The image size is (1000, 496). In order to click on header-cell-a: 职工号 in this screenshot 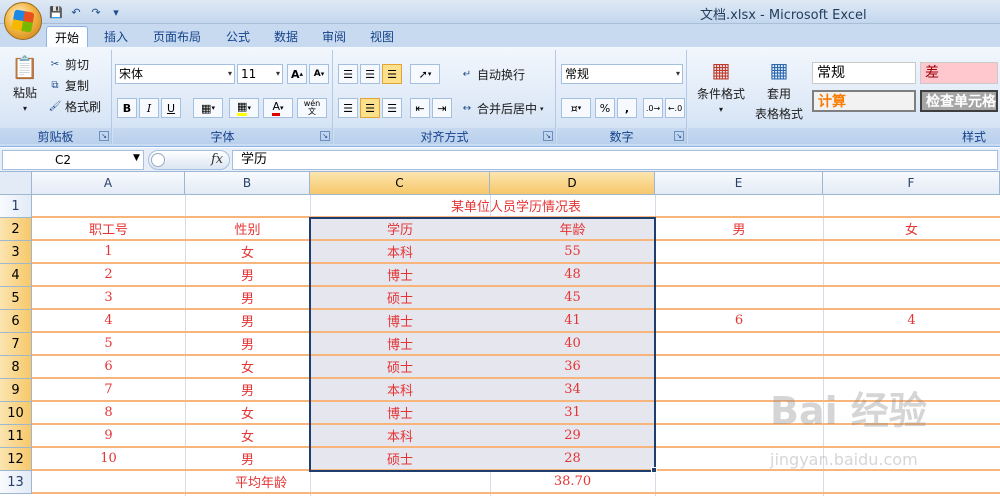, I will do `click(108, 229)`.